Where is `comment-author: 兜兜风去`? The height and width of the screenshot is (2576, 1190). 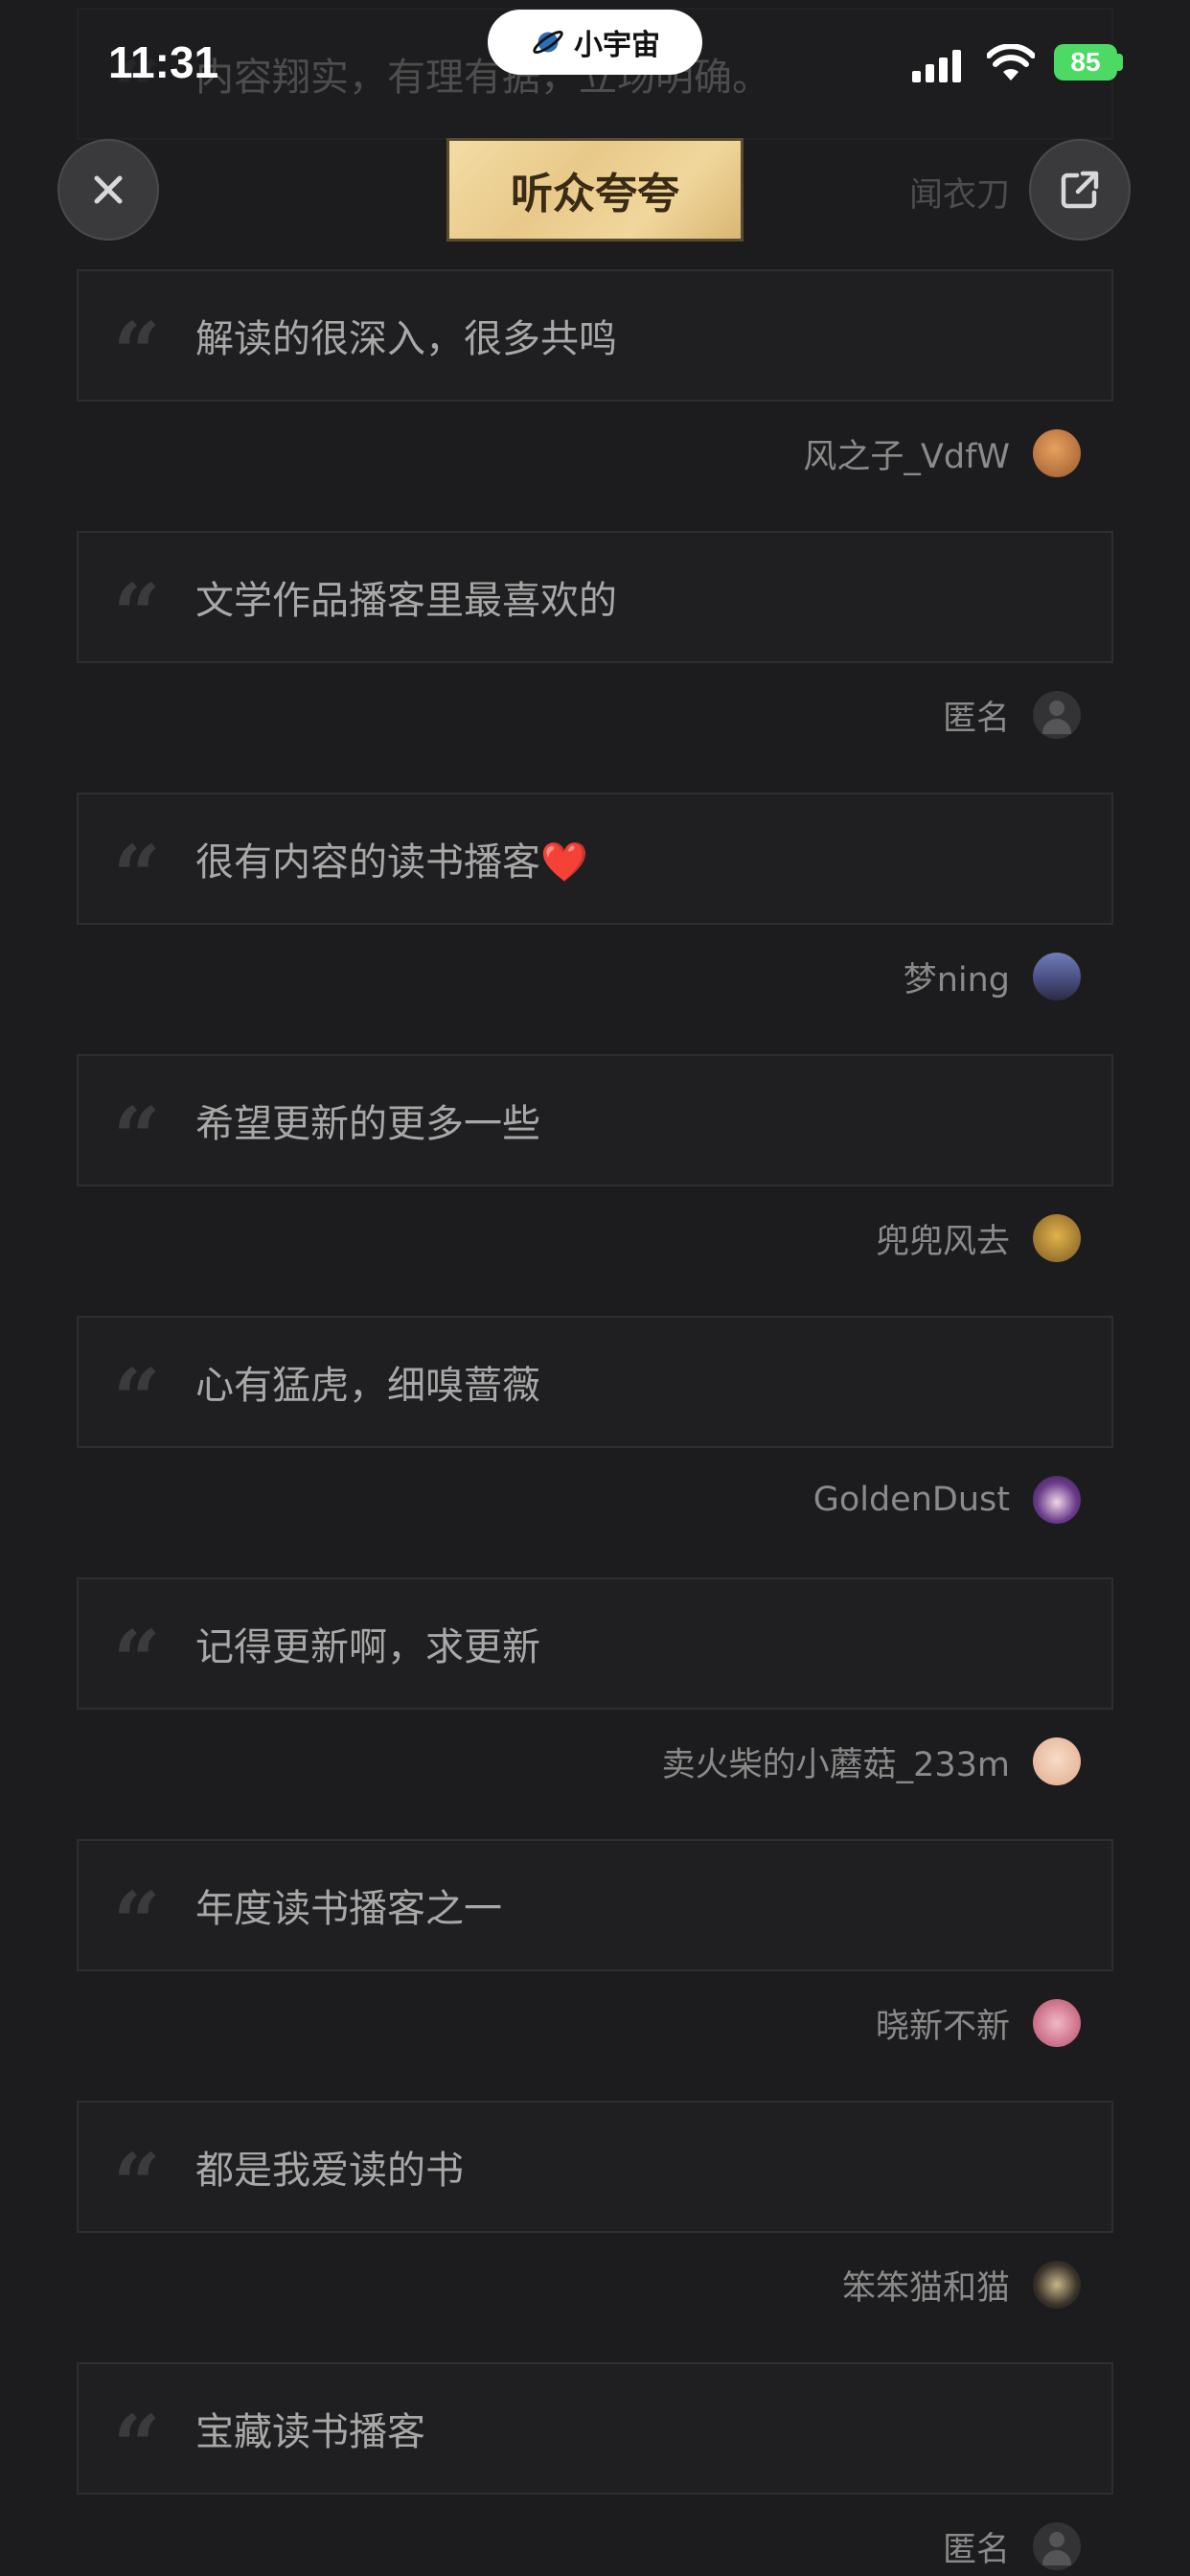
comment-author: 兜兜风去 is located at coordinates (979, 1238).